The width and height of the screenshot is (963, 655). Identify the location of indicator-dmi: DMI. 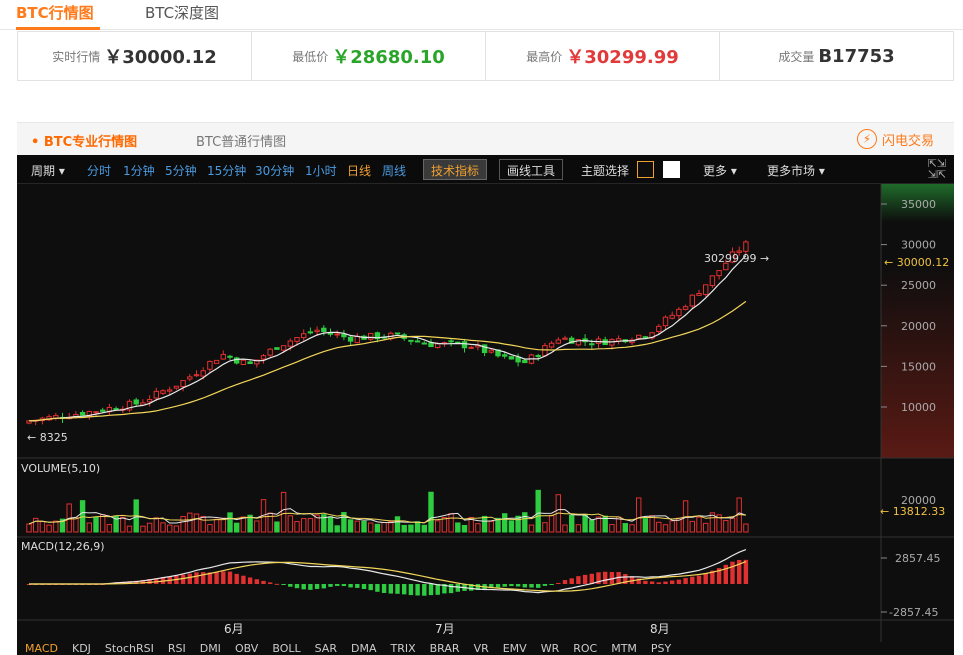
(210, 648).